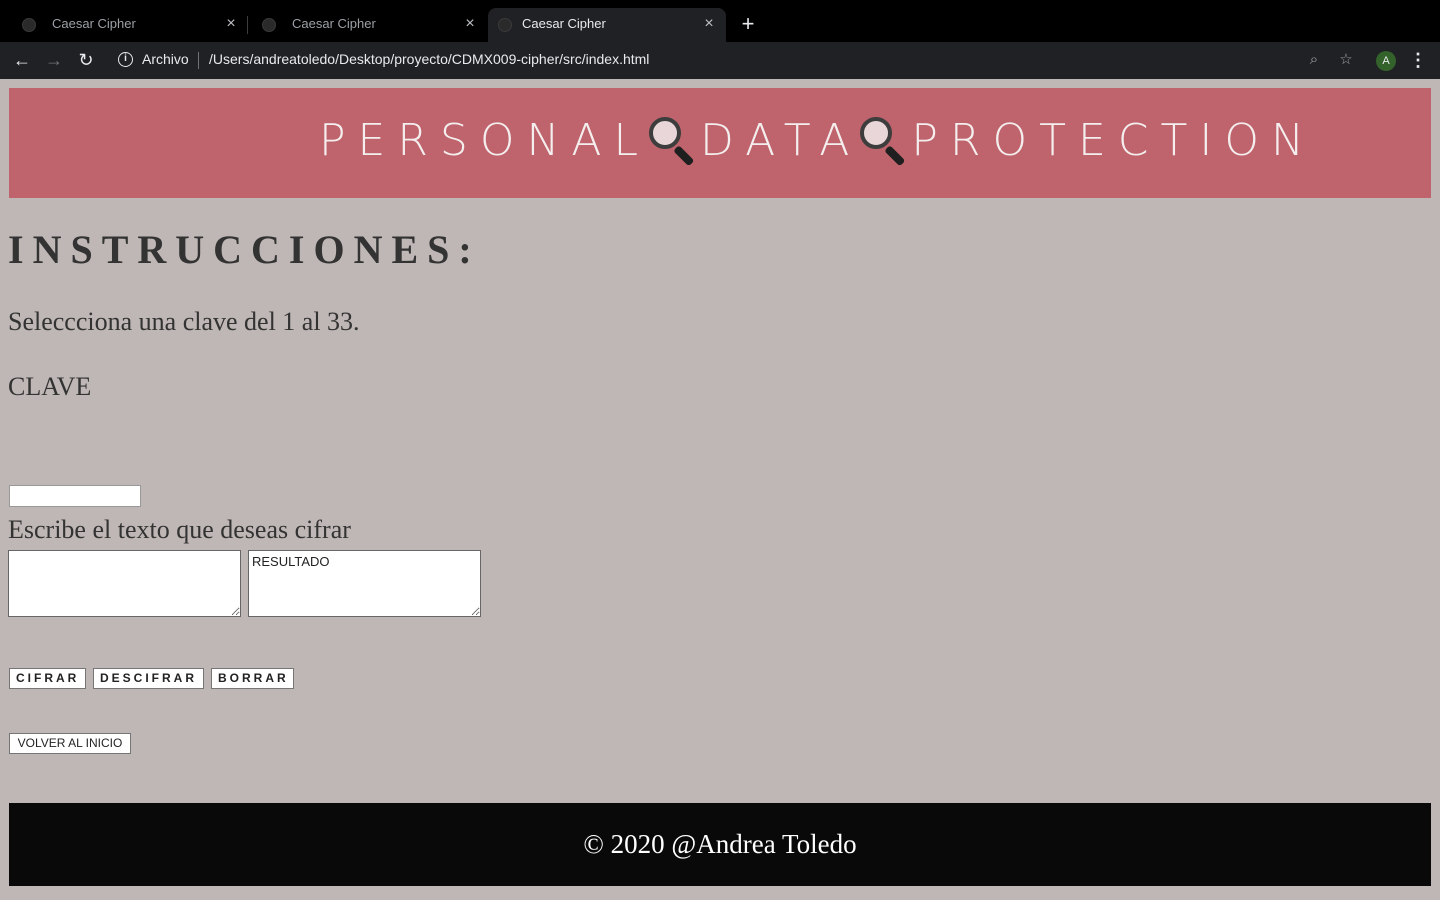 The image size is (1440, 900). I want to click on plaintext-textarea, so click(124, 583).